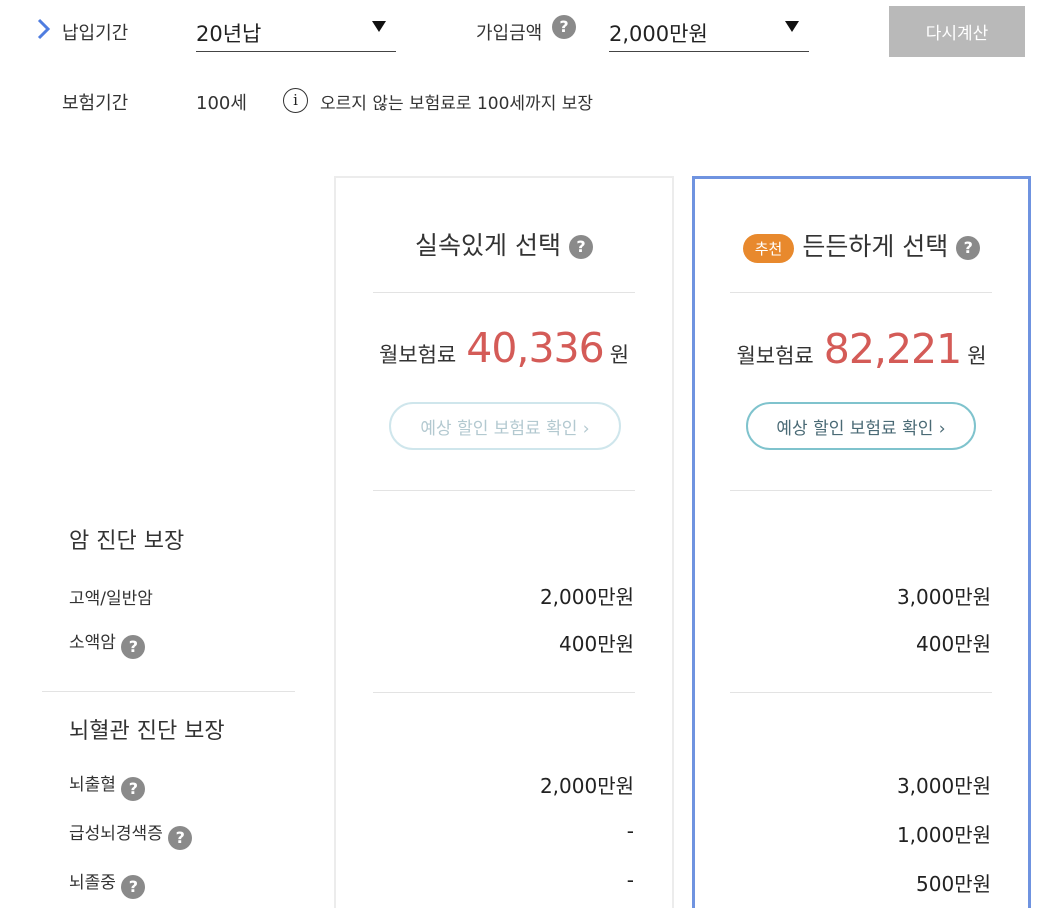  Describe the element at coordinates (953, 884) in the screenshot. I see `plan2-value: 500만원` at that location.